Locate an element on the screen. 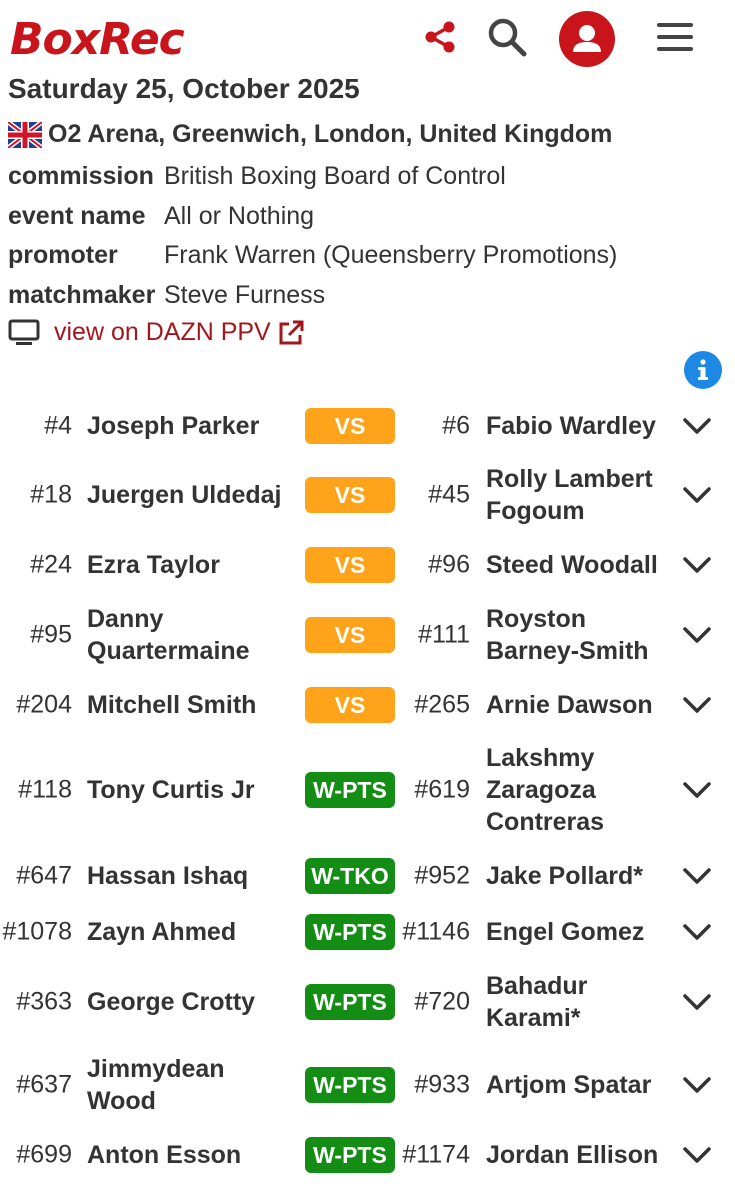 This screenshot has height=1200, width=735. boxer-name-left: Anton Esson is located at coordinates (192, 1155).